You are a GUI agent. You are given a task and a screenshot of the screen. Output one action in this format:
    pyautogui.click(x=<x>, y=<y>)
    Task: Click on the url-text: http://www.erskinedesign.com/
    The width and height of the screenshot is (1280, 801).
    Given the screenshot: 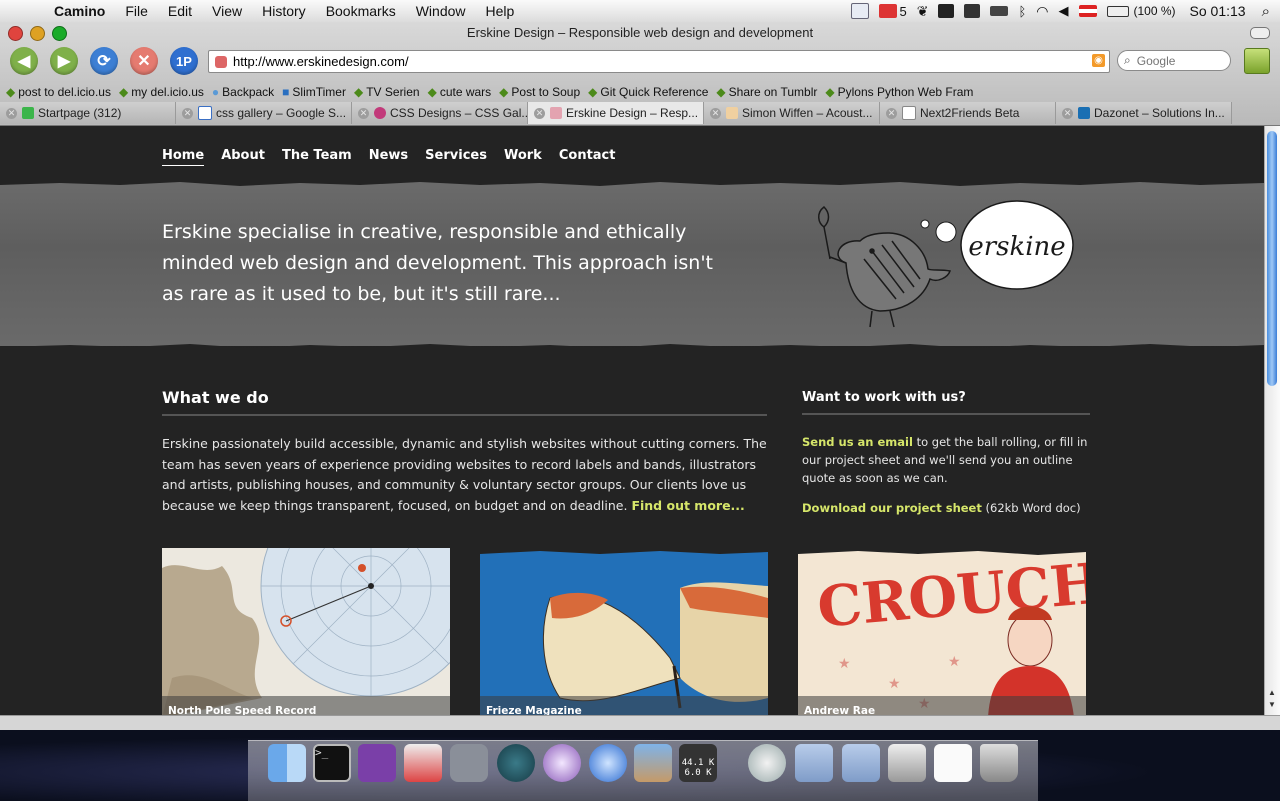 What is the action you would take?
    pyautogui.click(x=321, y=61)
    